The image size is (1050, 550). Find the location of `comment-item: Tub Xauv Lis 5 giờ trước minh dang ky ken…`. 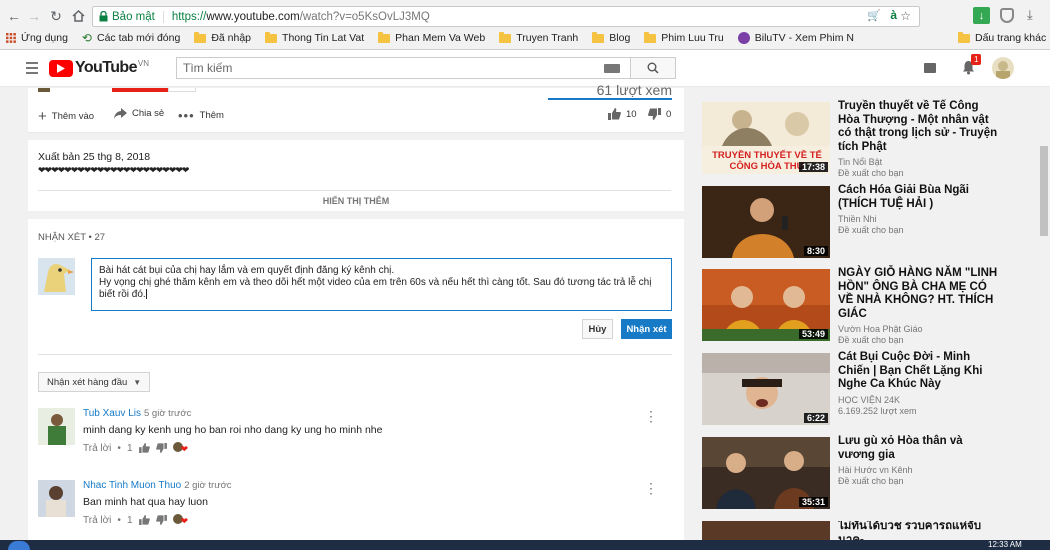

comment-item: Tub Xauv Lis 5 giờ trước minh dang ky ken… is located at coordinates (353, 433).